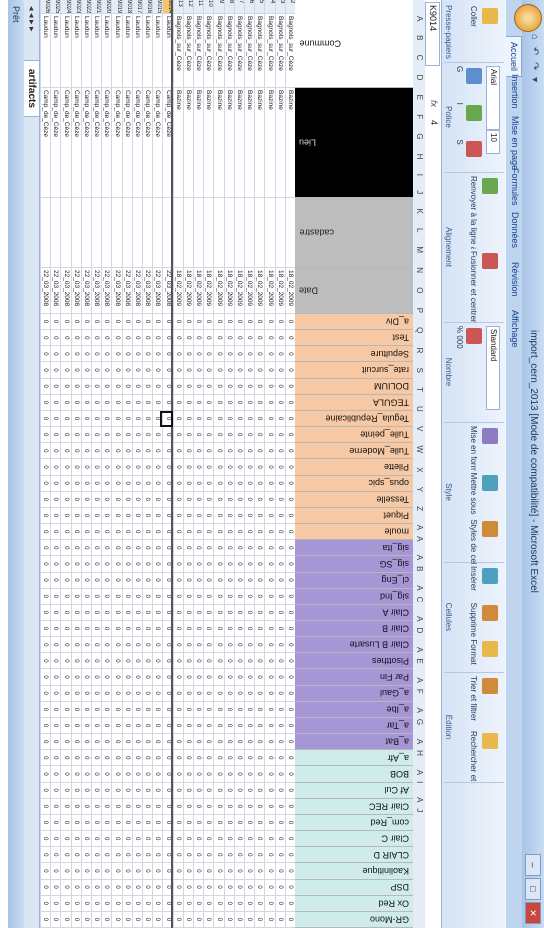 This screenshot has width=544, height=928. What do you see at coordinates (473, 578) in the screenshot?
I see `ribbon-button: Insérer` at bounding box center [473, 578].